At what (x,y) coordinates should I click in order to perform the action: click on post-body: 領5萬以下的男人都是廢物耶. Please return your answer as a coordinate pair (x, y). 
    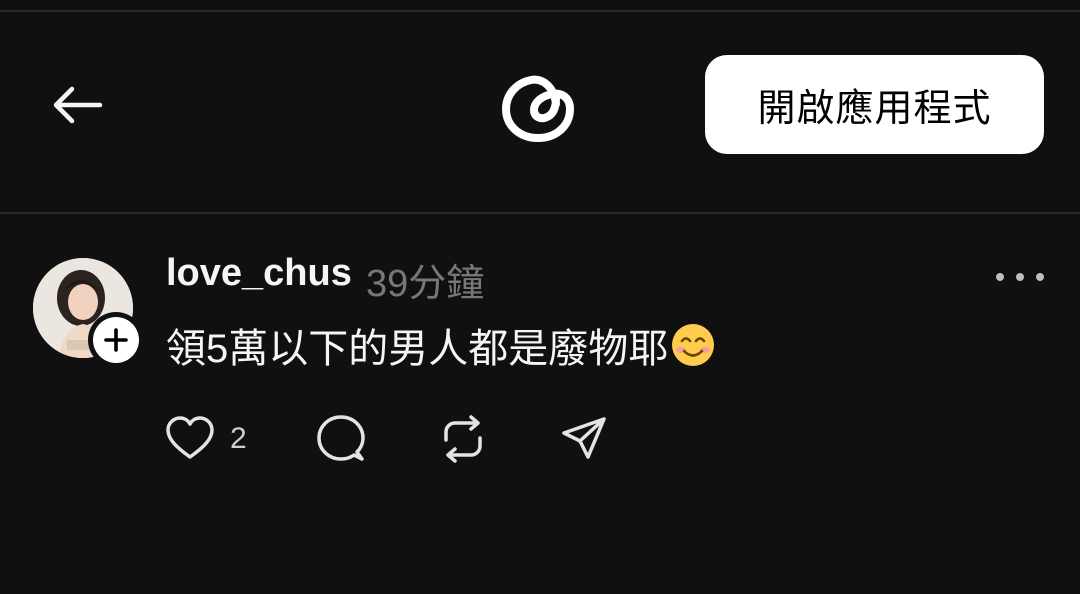
    Looking at the image, I should click on (441, 345).